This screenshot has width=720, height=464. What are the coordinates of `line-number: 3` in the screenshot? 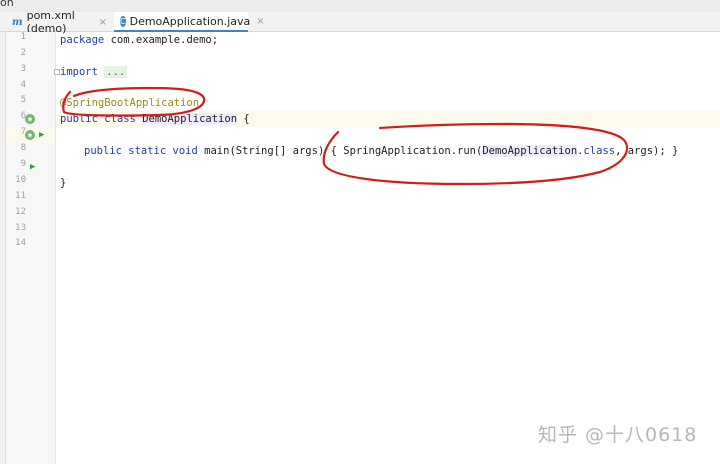 It's located at (23, 69).